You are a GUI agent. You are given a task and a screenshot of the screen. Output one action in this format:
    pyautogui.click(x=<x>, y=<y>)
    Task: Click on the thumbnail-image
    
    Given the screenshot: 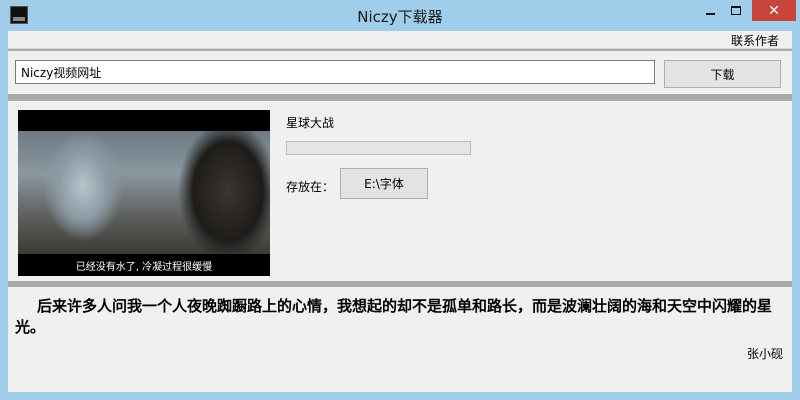 What is the action you would take?
    pyautogui.click(x=144, y=192)
    